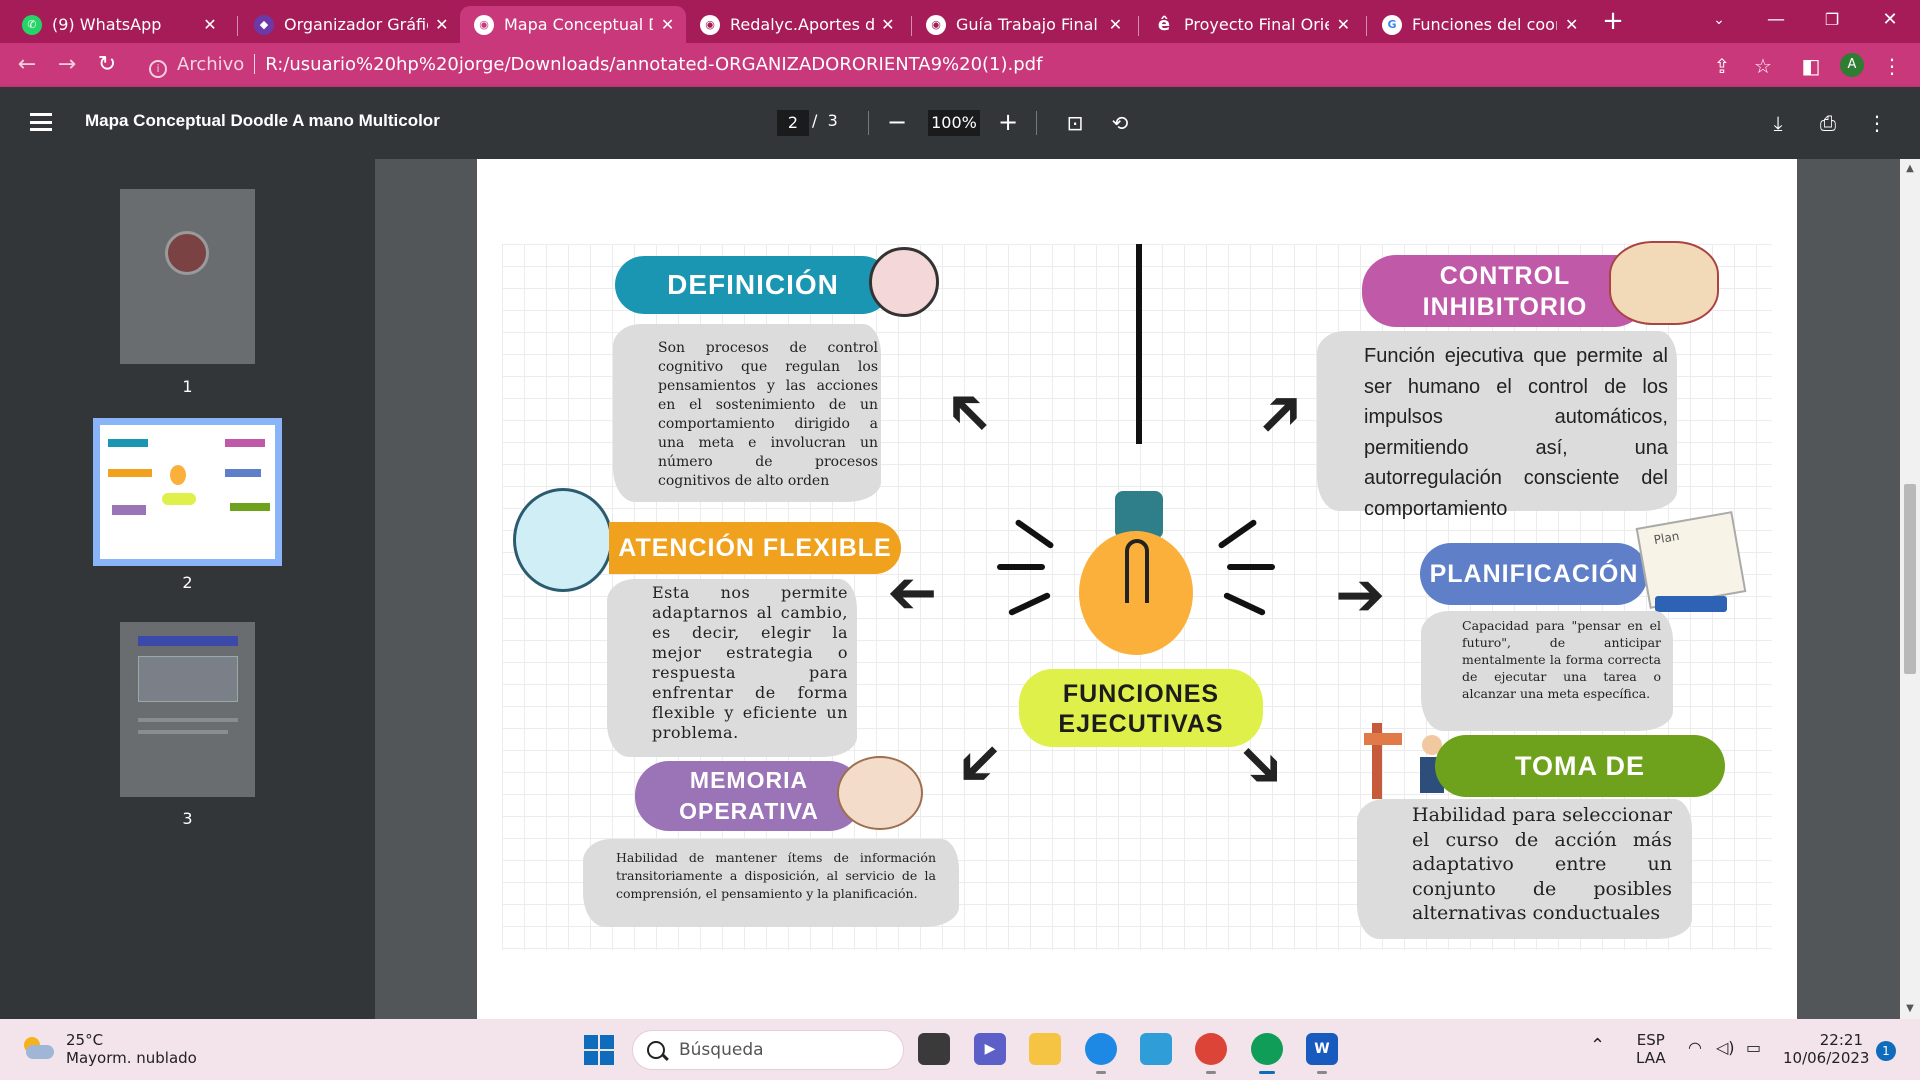 The width and height of the screenshot is (1920, 1080). Describe the element at coordinates (1763, 66) in the screenshot. I see `bookmark-star-icon: ☆` at that location.